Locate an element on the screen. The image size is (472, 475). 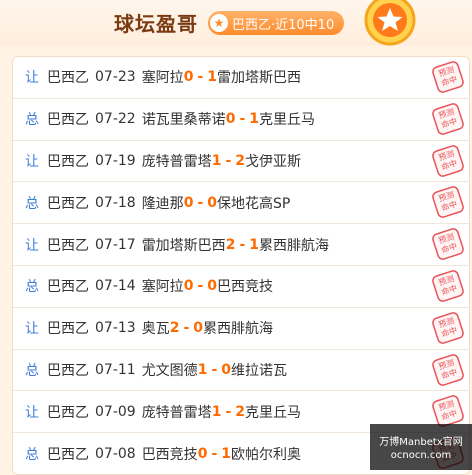
record-badge: ★ 巴西乙·近10中10 is located at coordinates (276, 23).